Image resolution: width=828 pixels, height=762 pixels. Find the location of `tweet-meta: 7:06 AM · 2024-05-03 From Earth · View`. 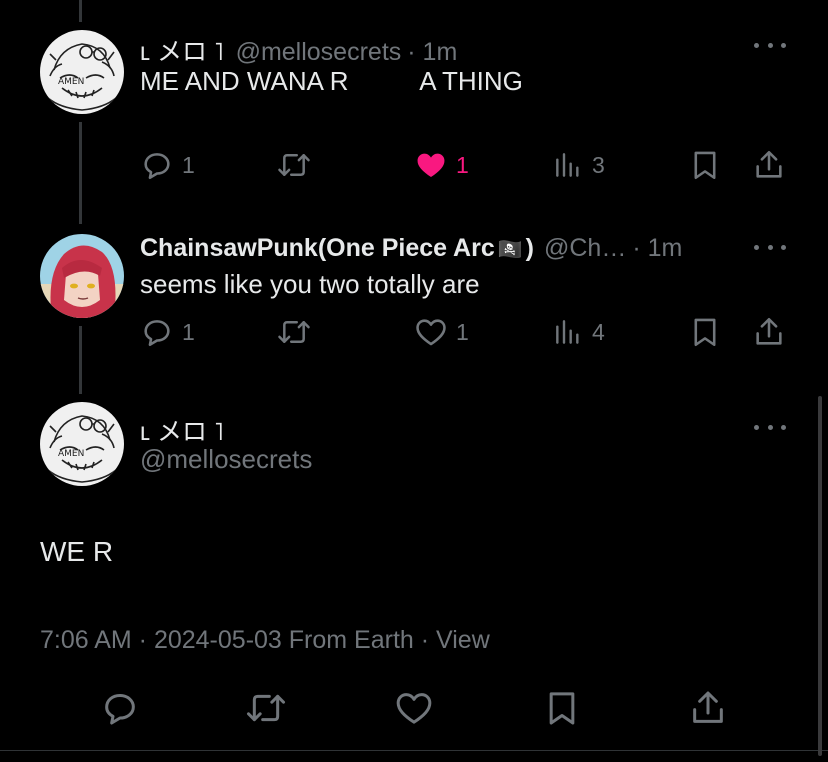

tweet-meta: 7:06 AM · 2024-05-03 From Earth · View is located at coordinates (265, 640).